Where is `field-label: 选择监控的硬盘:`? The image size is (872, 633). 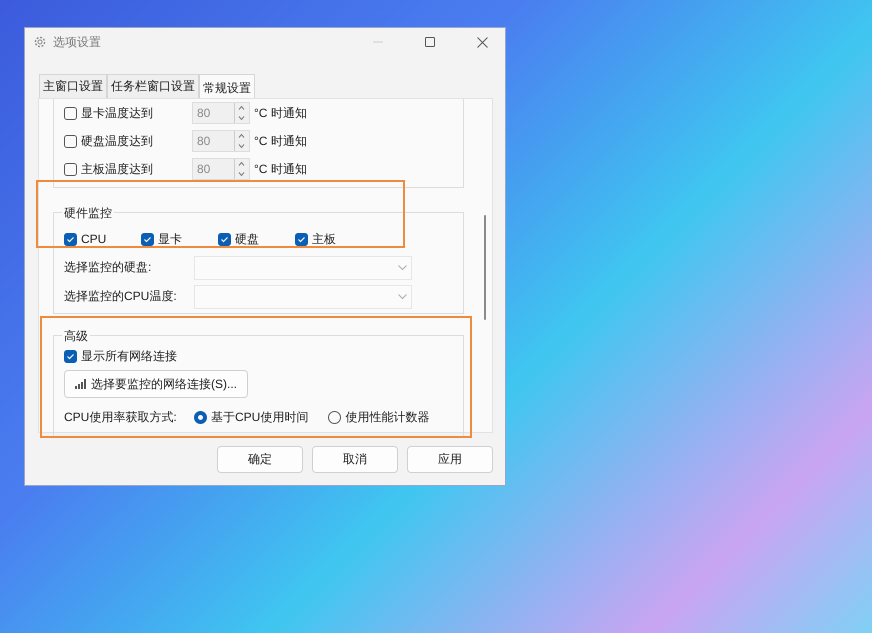 field-label: 选择监控的硬盘: is located at coordinates (108, 267).